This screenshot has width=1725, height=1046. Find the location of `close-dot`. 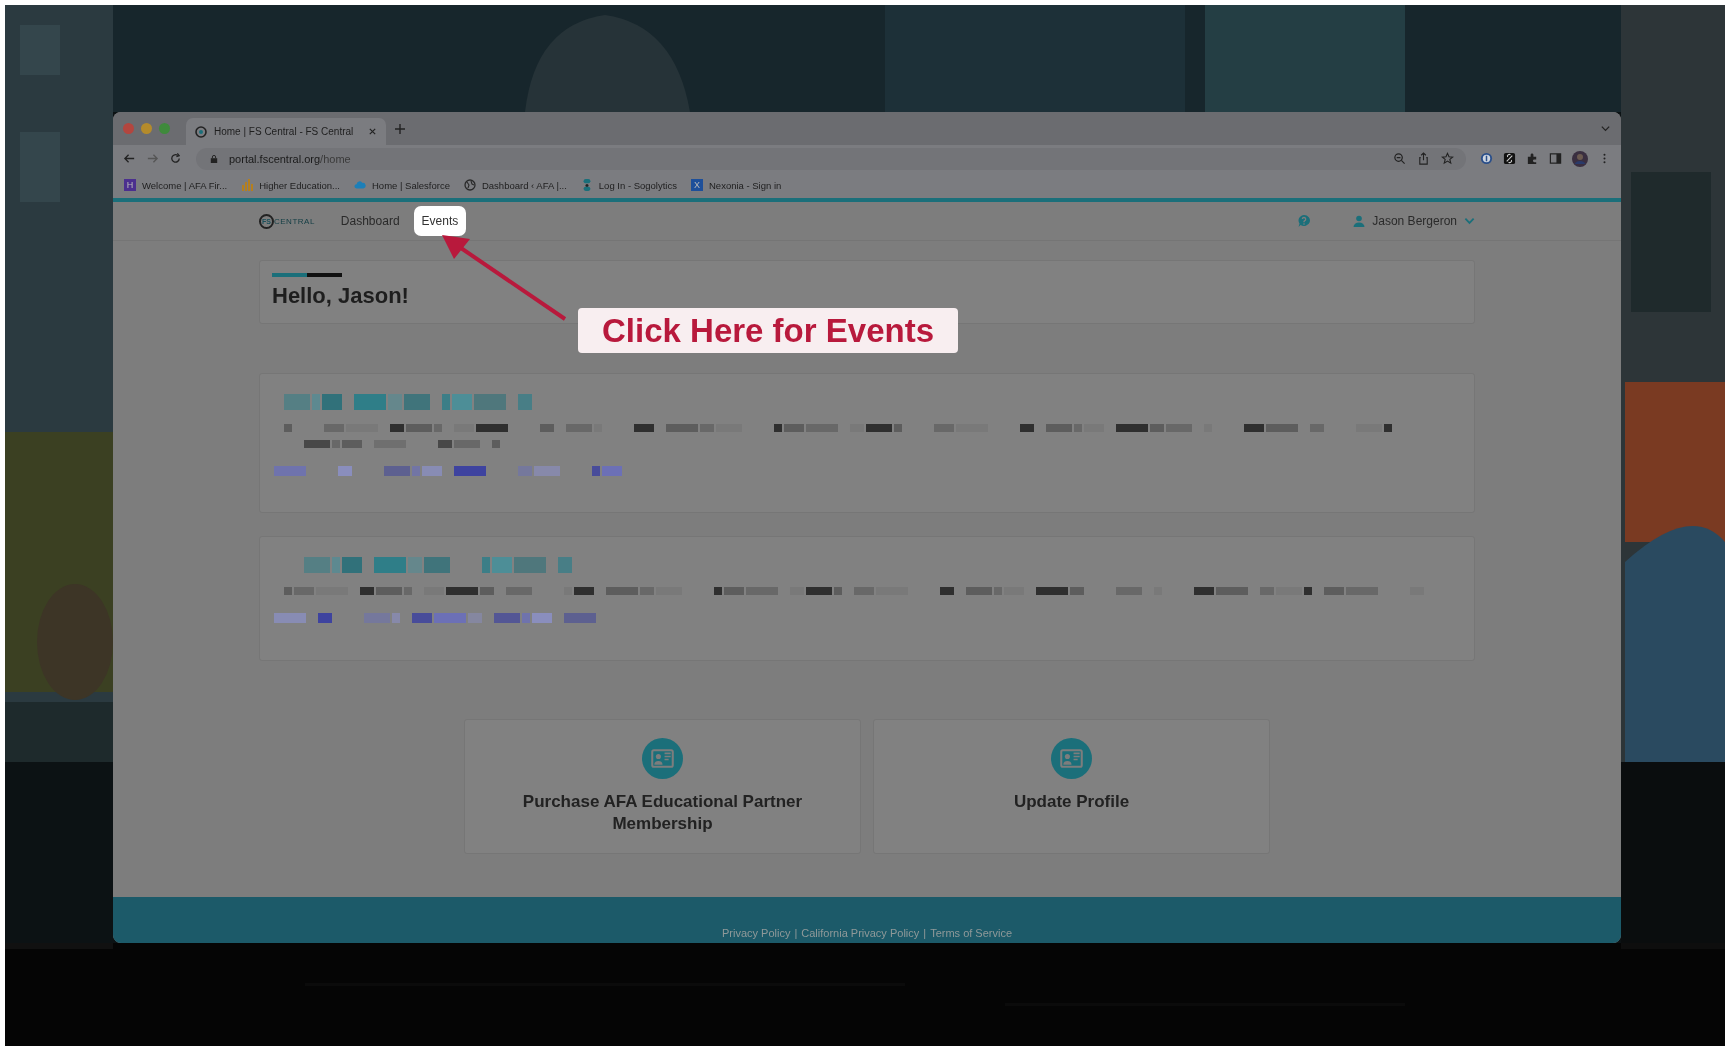

close-dot is located at coordinates (128, 128).